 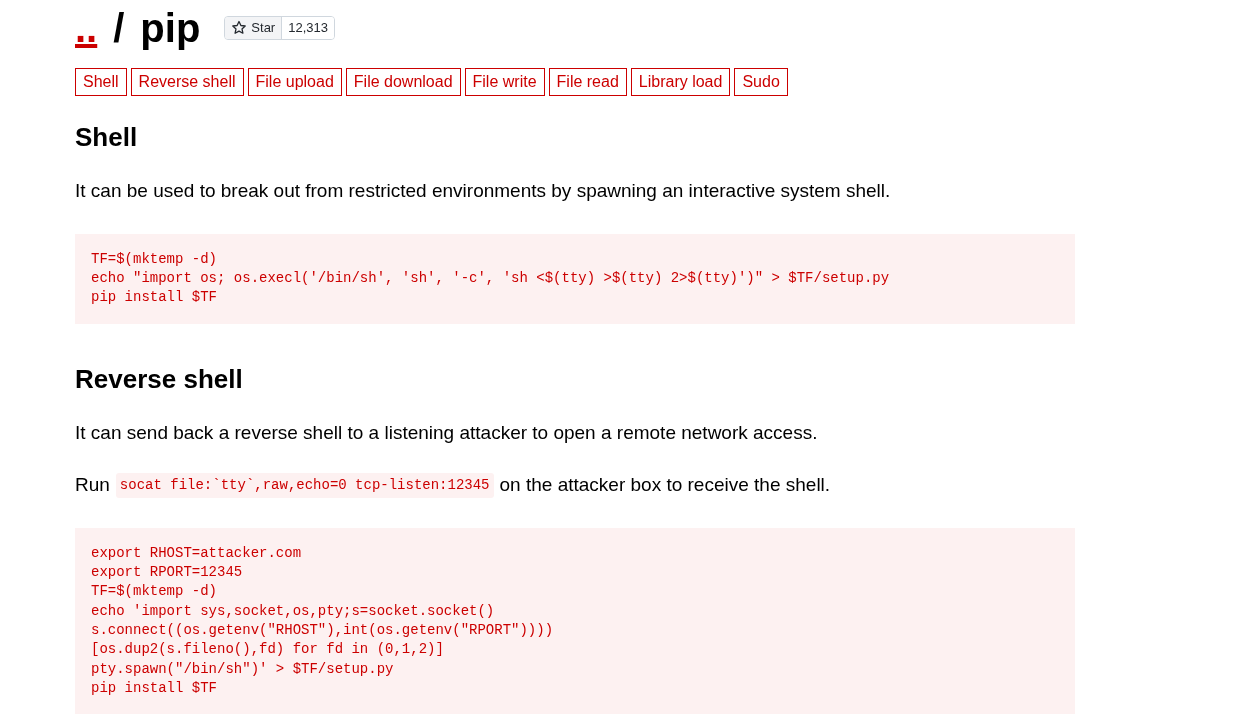 I want to click on paragraph: It can be used to break out from restricted environments by spawning an interactive system shell., so click(x=483, y=191).